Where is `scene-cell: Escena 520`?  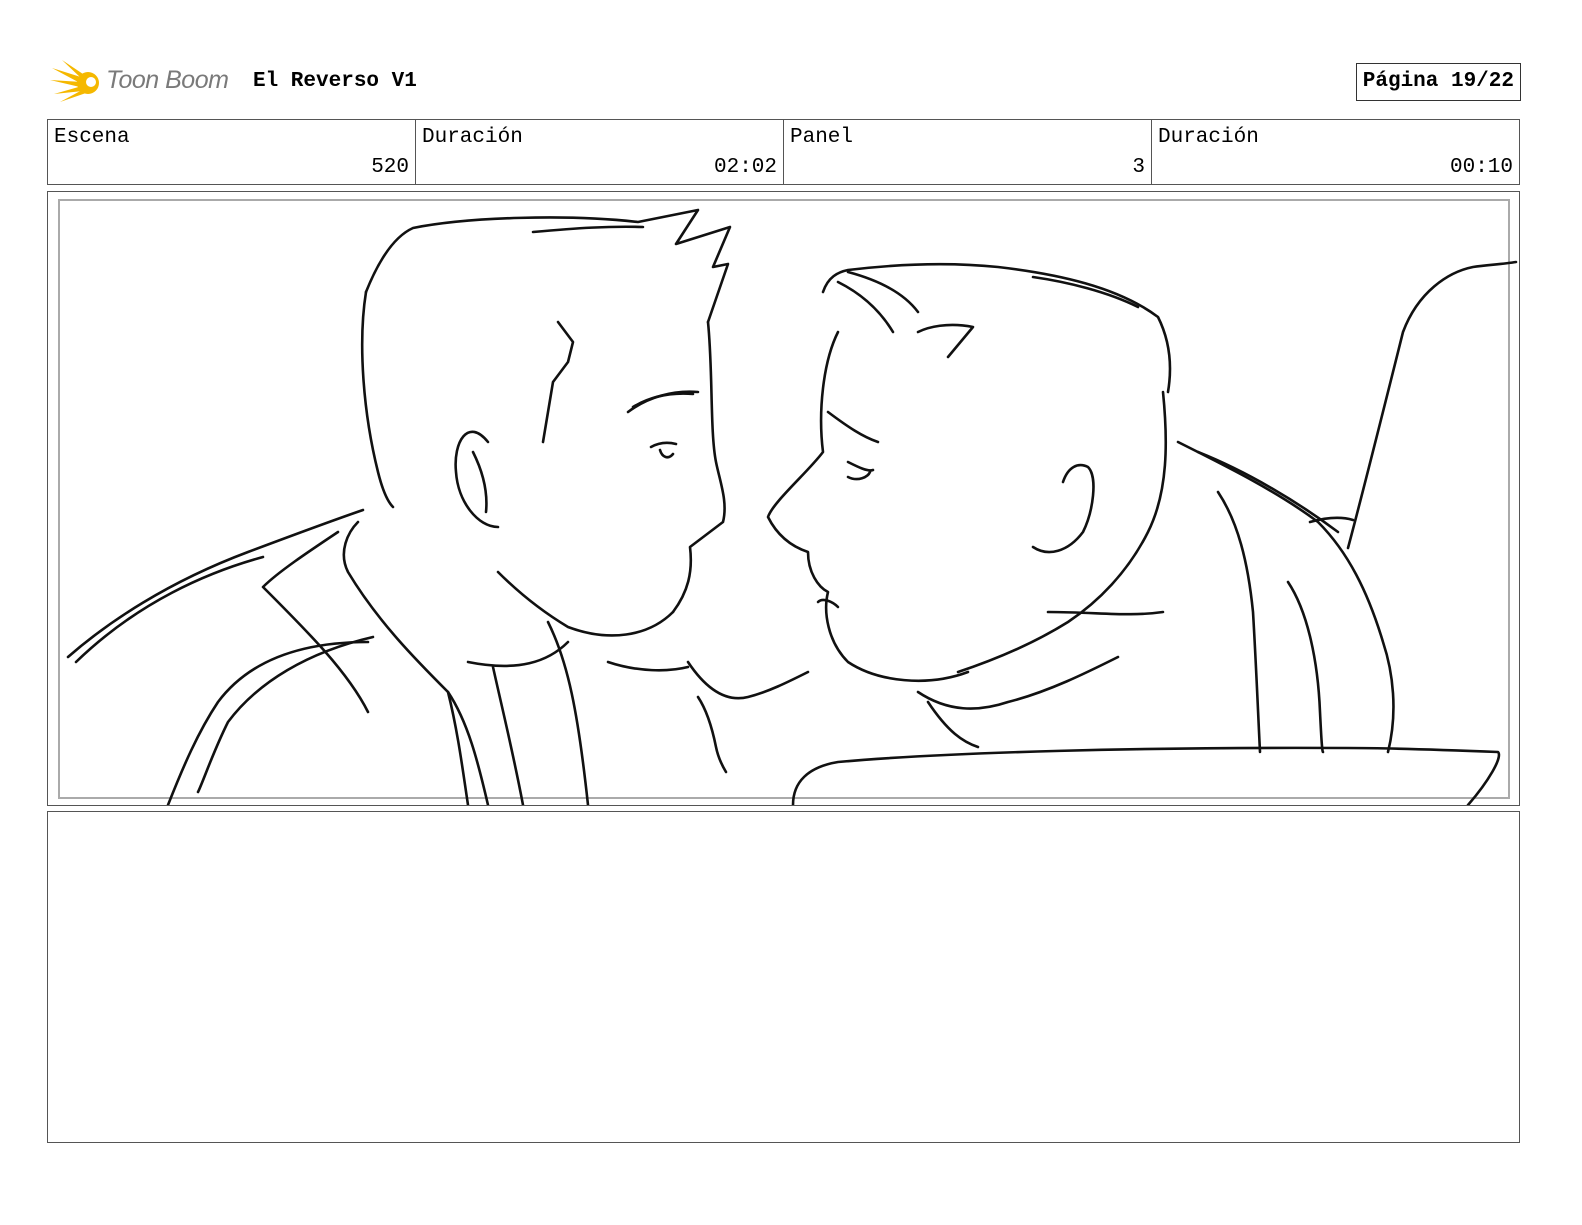 scene-cell: Escena 520 is located at coordinates (231, 152).